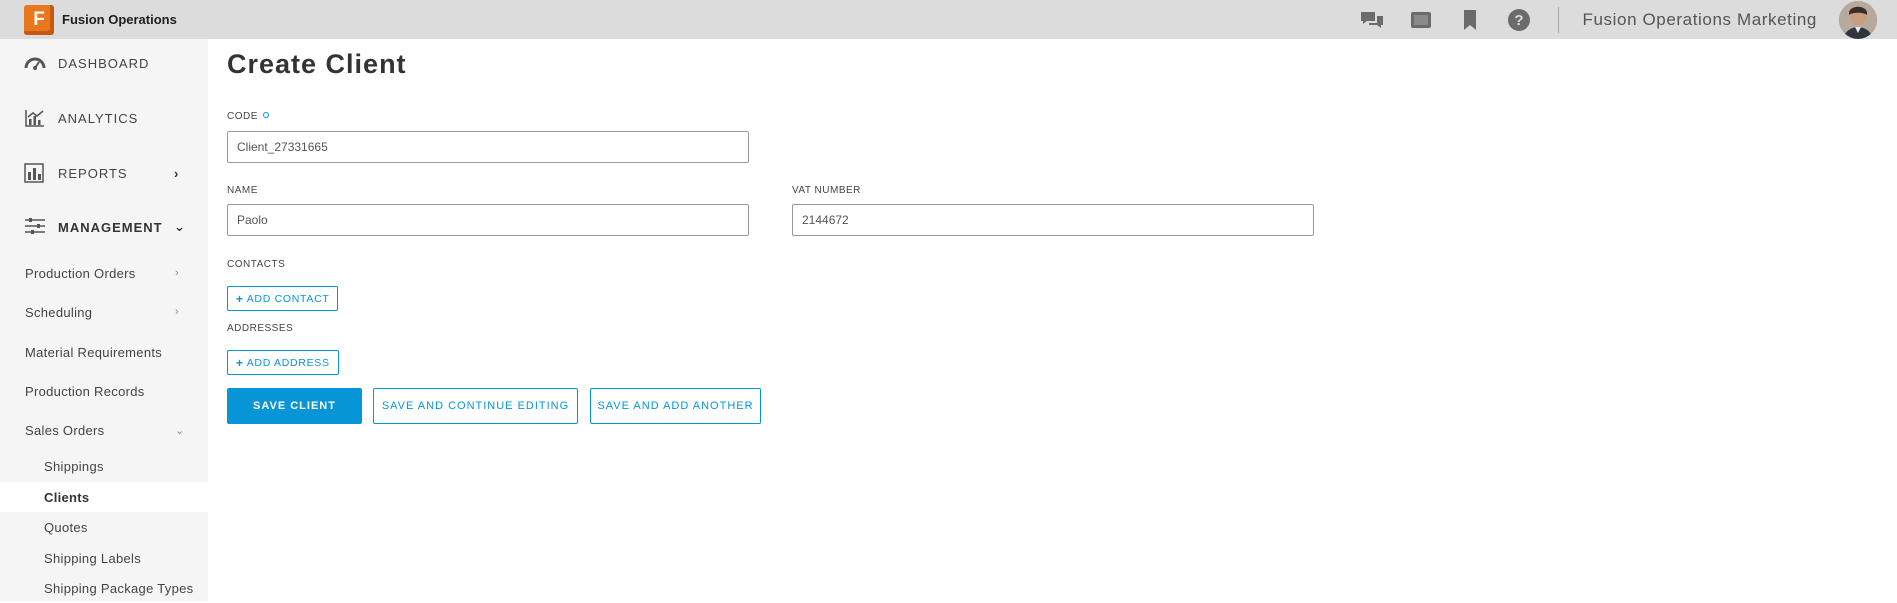  What do you see at coordinates (35, 63) in the screenshot?
I see `gauge-icon` at bounding box center [35, 63].